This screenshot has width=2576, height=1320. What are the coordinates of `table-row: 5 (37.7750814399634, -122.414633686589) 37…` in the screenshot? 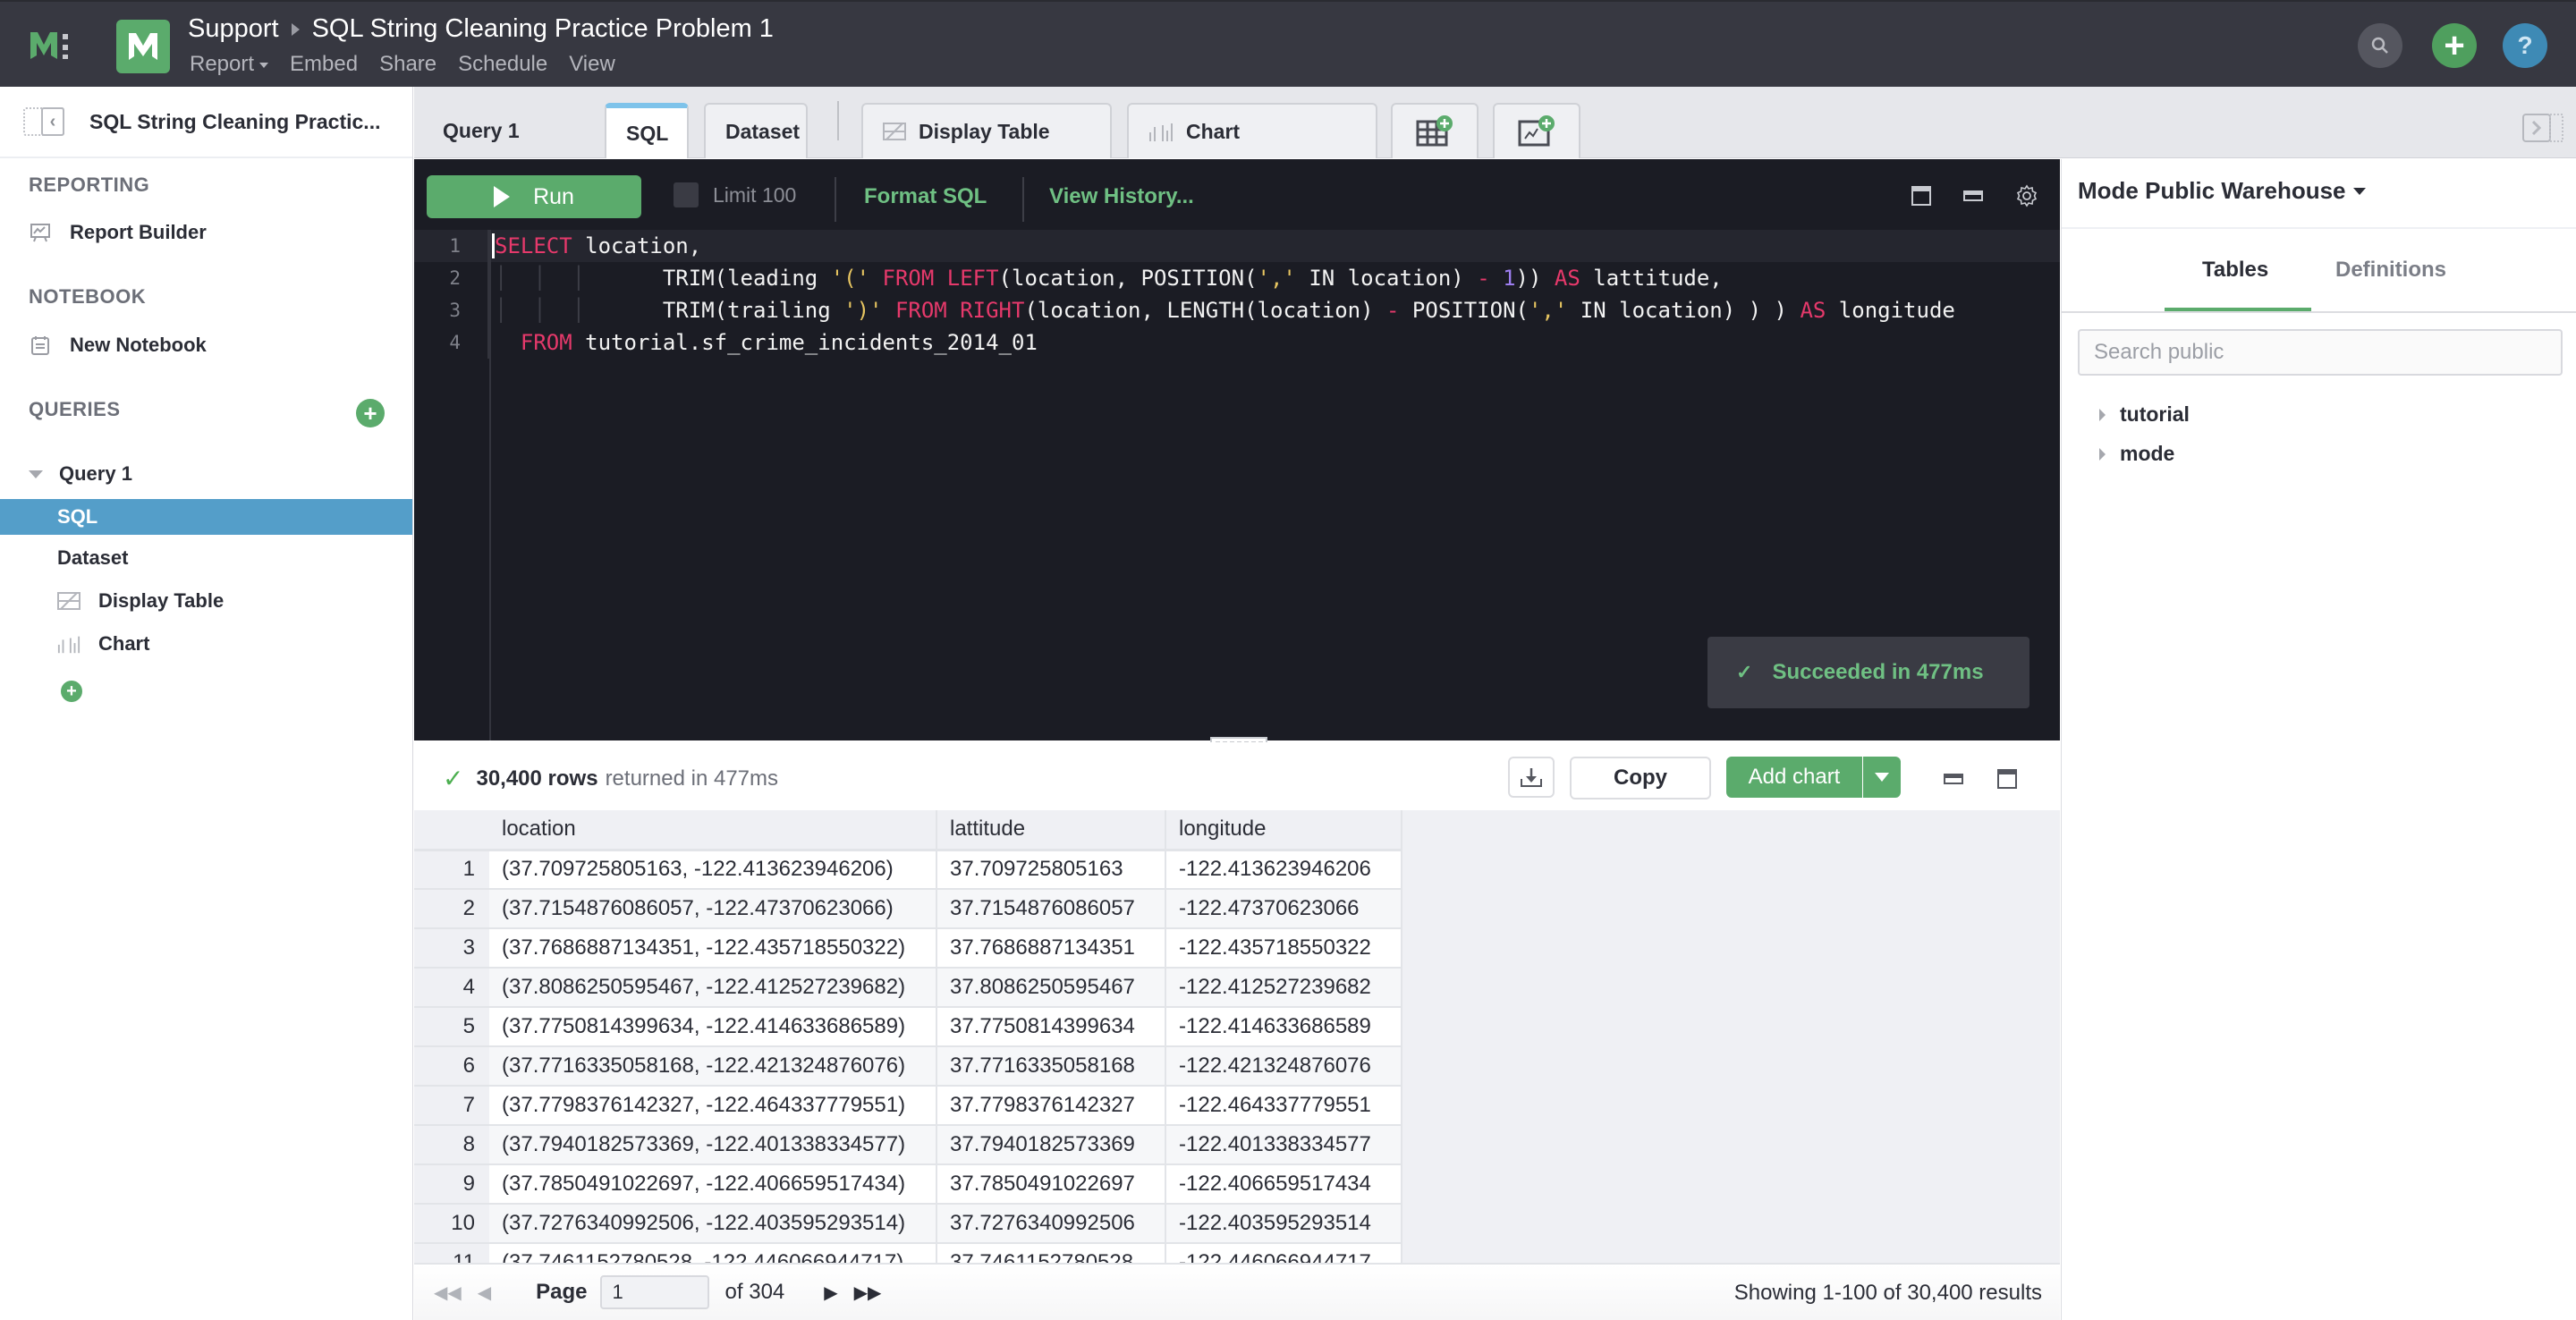 It's located at (908, 1027).